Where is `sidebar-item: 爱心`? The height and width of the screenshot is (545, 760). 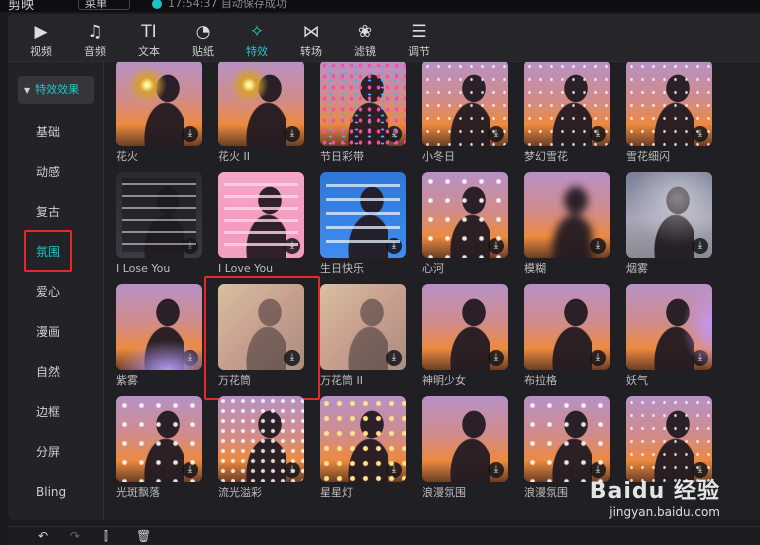
sidebar-item: 爱心 is located at coordinates (66, 292).